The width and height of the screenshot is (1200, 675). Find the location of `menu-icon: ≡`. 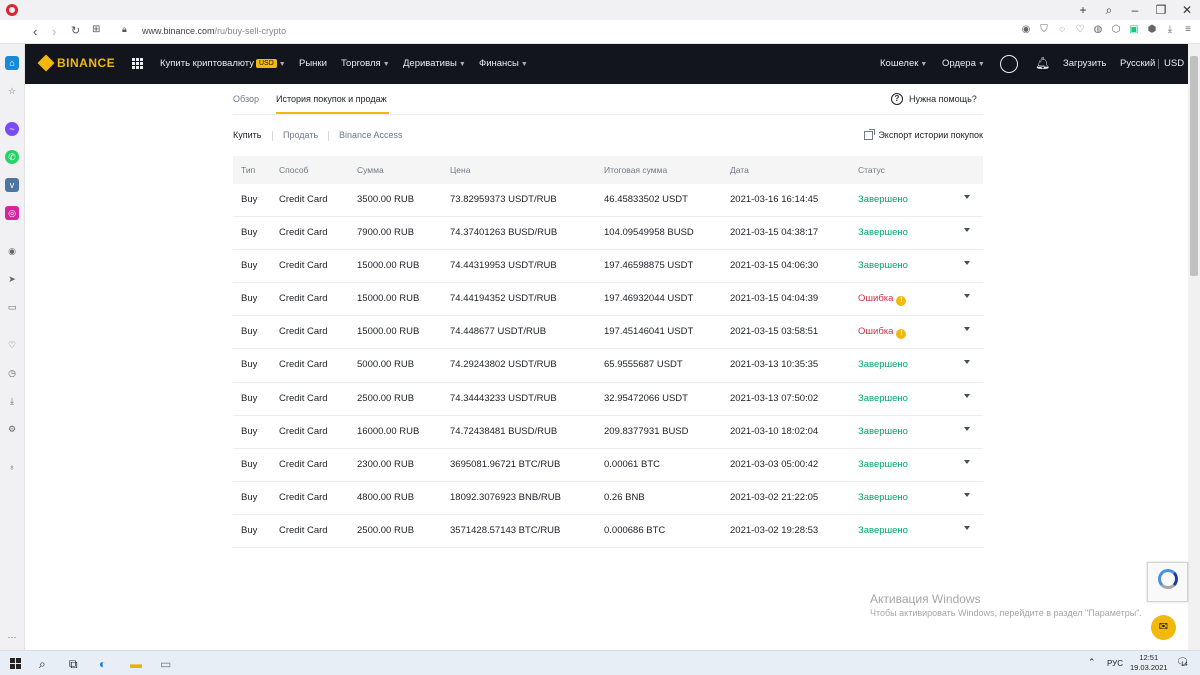

menu-icon: ≡ is located at coordinates (1188, 30).